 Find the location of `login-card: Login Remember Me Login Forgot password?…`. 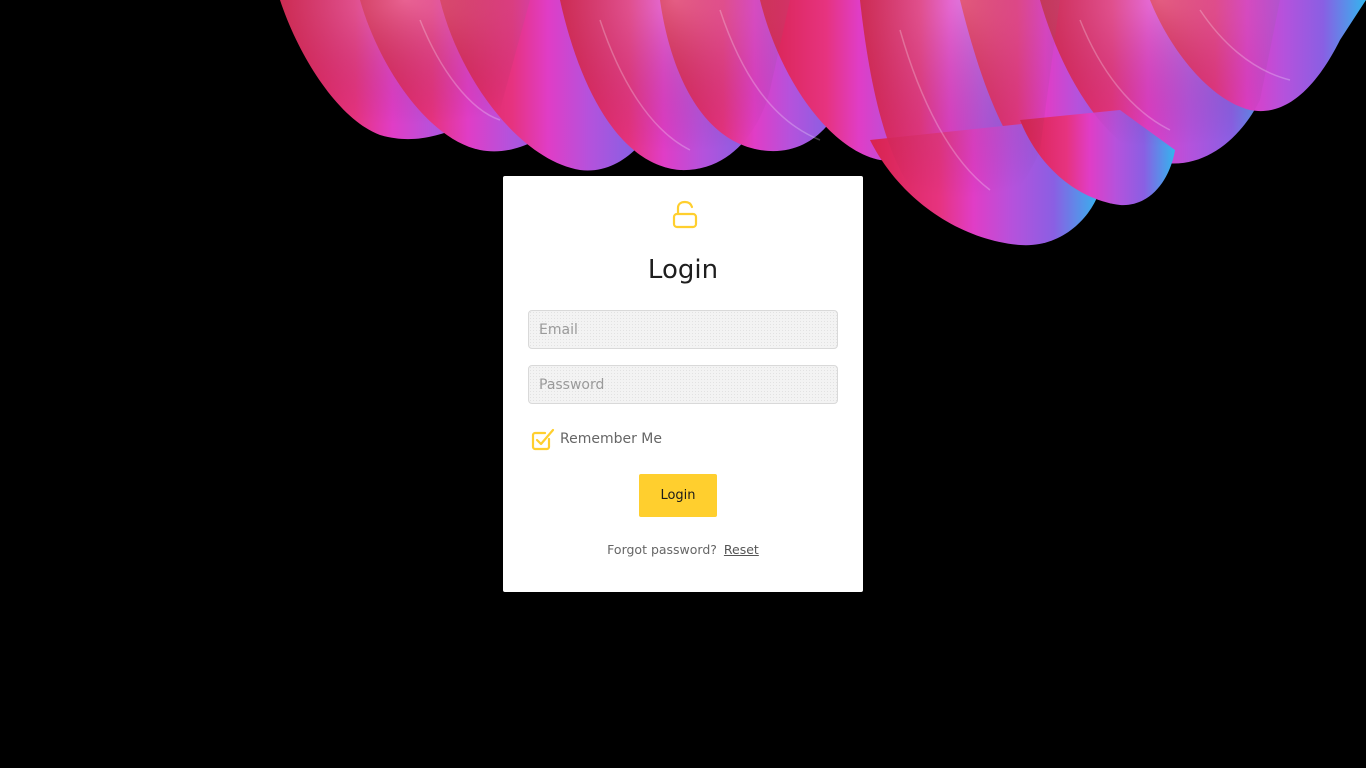

login-card: Login Remember Me Login Forgot password?… is located at coordinates (683, 384).